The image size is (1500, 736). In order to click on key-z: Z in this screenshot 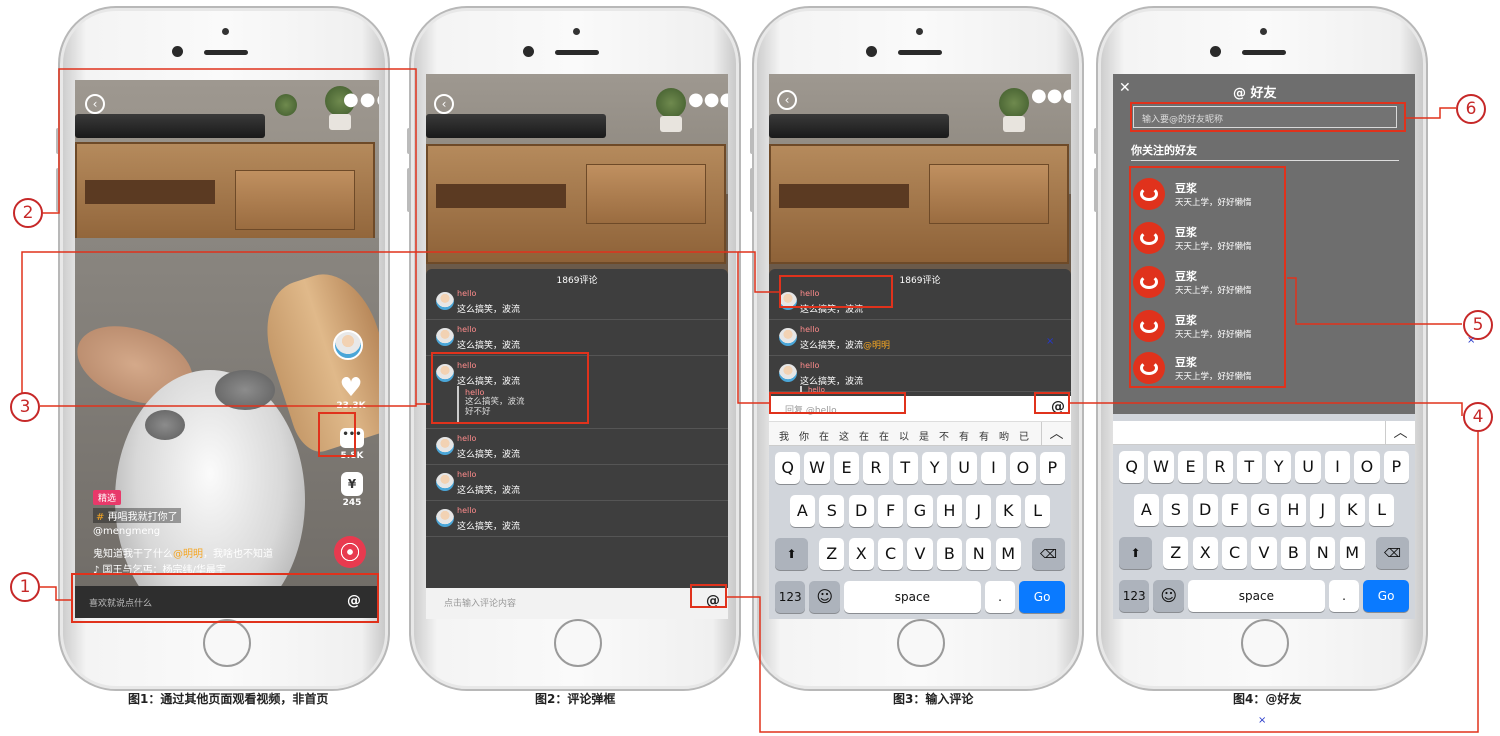, I will do `click(1176, 553)`.